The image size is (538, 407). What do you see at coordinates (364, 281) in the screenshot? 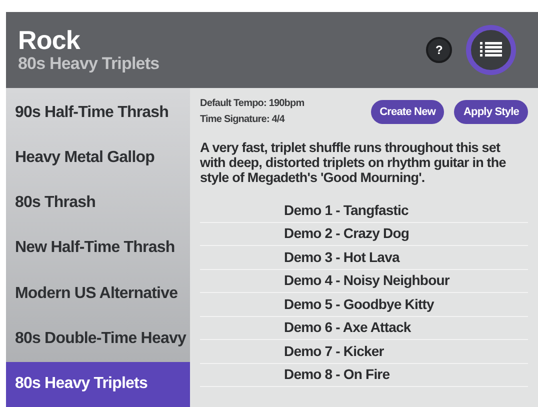
I see `demo-list-item: Demo 4 - Noisy Neighbour` at bounding box center [364, 281].